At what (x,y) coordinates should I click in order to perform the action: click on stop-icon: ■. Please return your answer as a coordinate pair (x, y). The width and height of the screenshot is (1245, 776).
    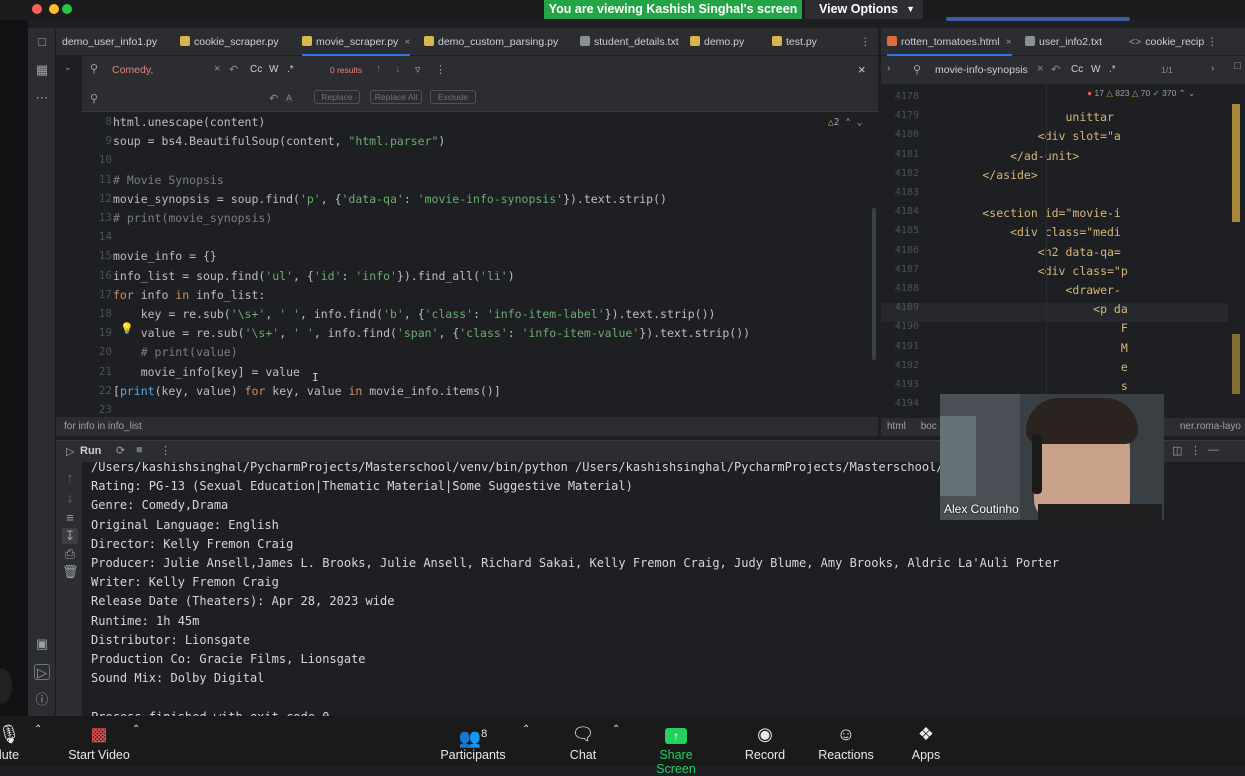
    Looking at the image, I should click on (139, 450).